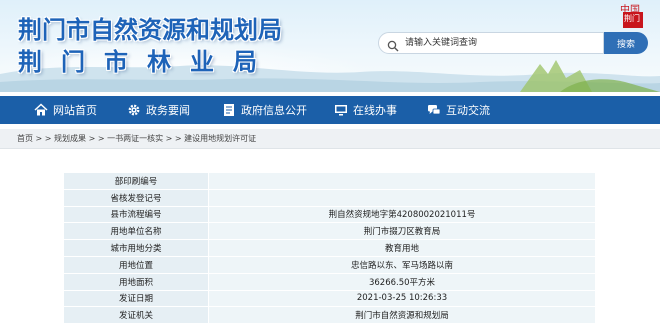 The width and height of the screenshot is (660, 325). I want to click on search-input, so click(491, 43).